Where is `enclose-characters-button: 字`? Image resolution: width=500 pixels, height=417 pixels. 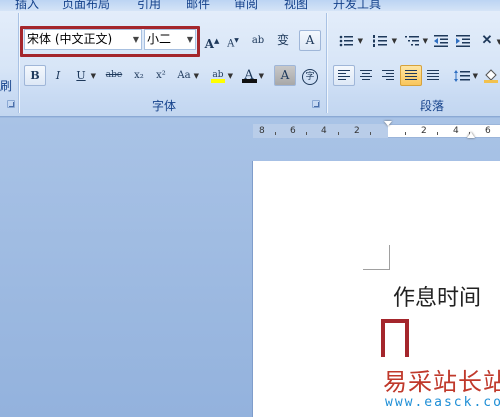 enclose-characters-button: 字 is located at coordinates (310, 75).